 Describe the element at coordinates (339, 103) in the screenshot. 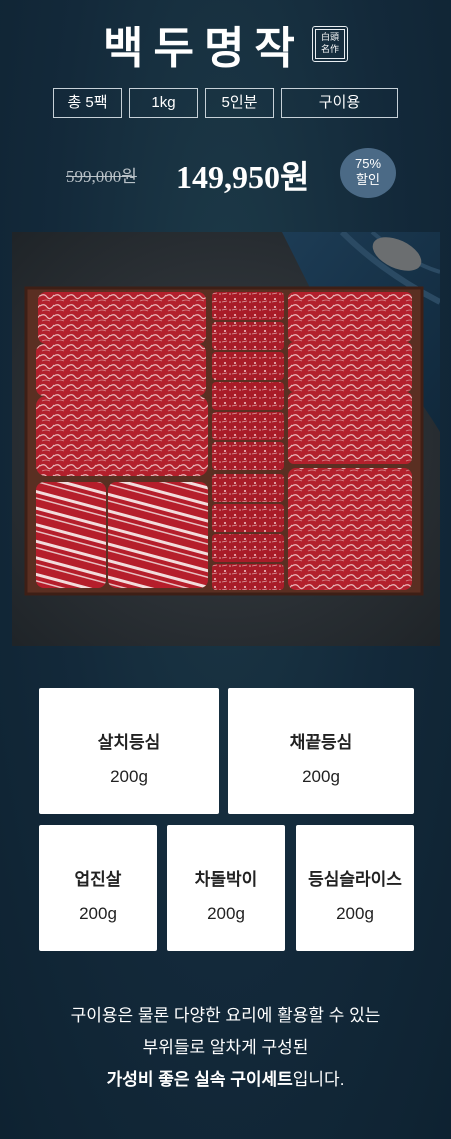

I see `tag-usage: 구이용` at that location.